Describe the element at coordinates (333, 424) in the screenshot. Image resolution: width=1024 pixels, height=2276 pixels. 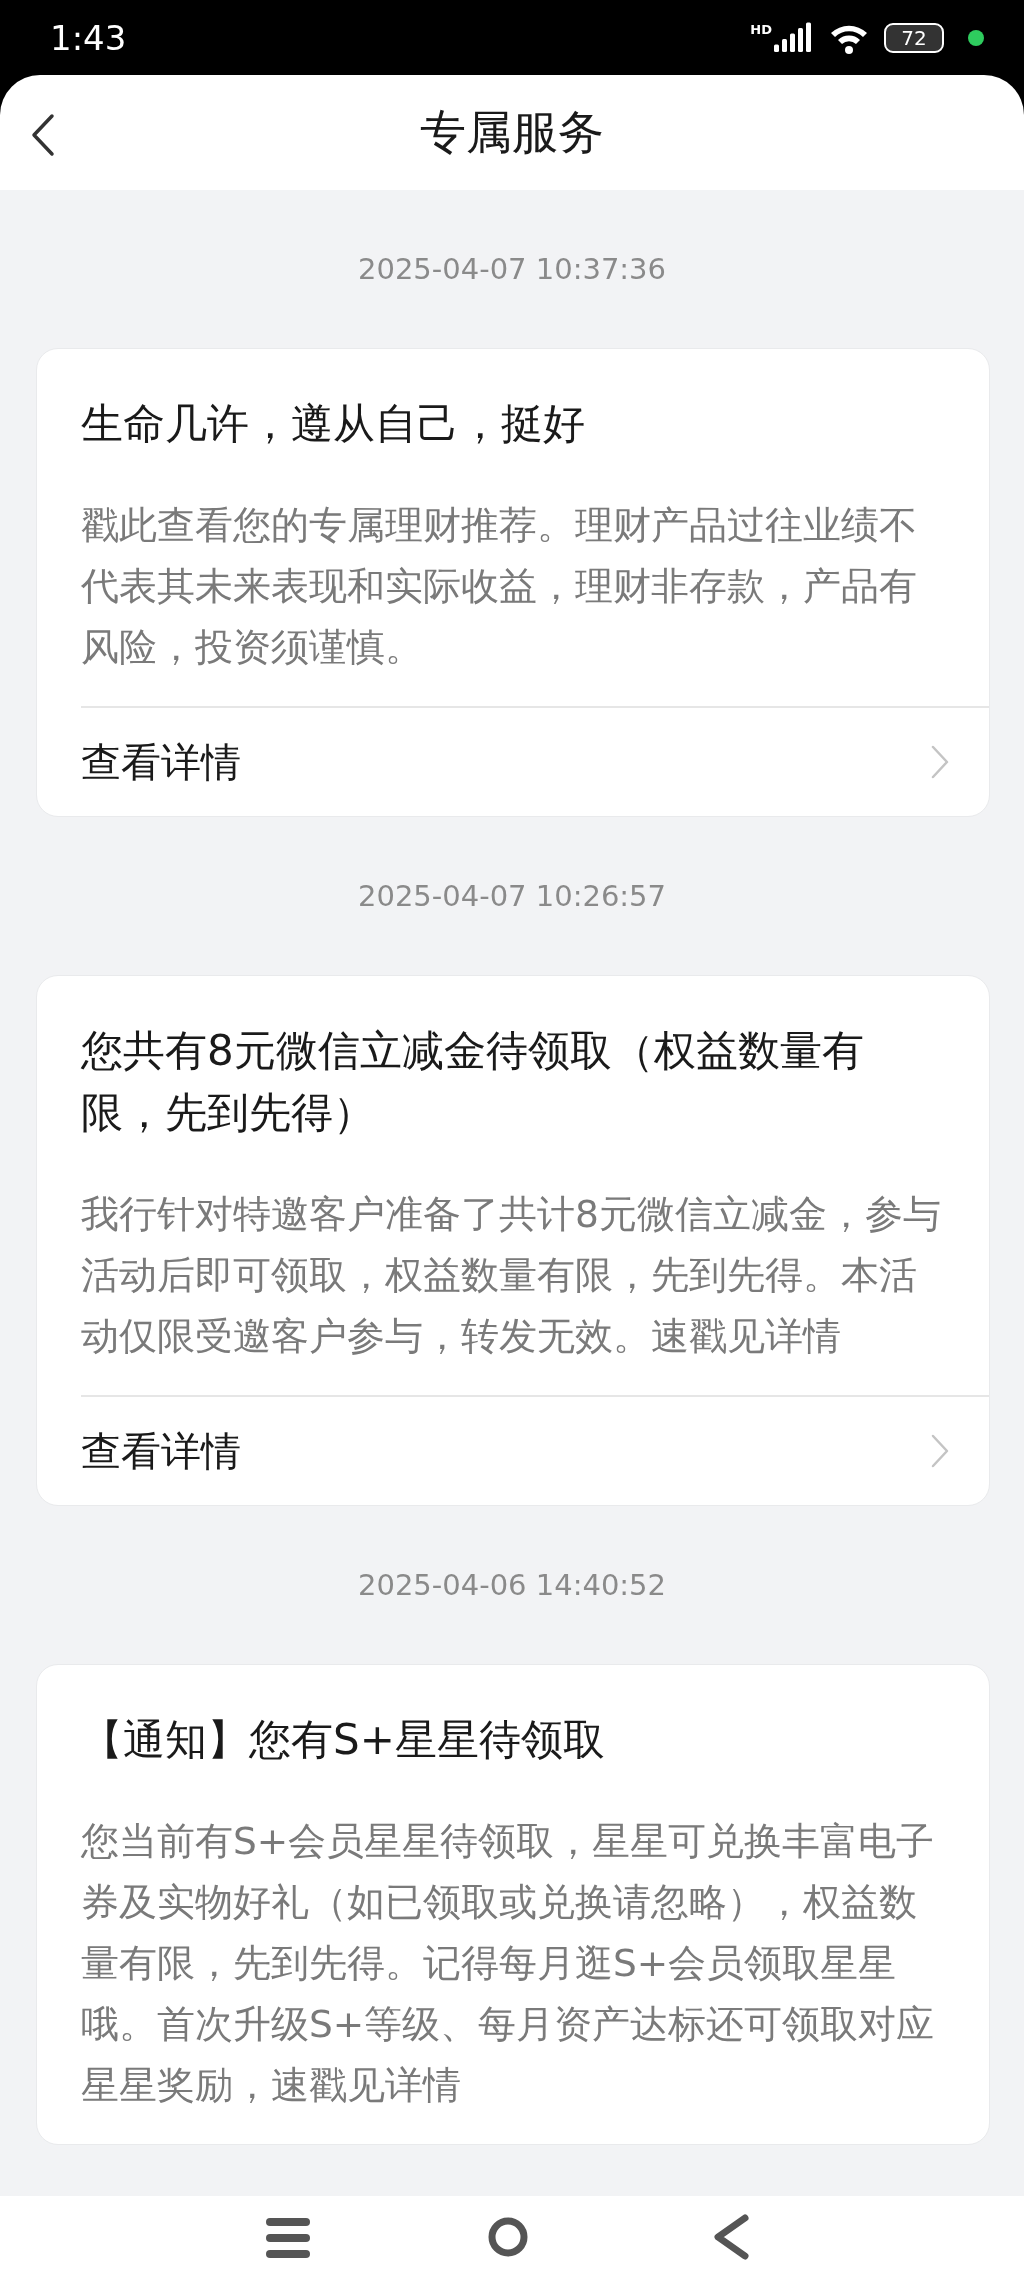
I see `message-title: 生命几许，遵从自己，挺好` at that location.